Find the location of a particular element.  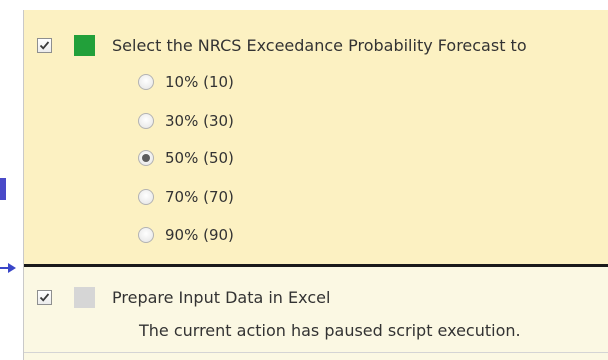

row-separator is located at coordinates (316, 352).